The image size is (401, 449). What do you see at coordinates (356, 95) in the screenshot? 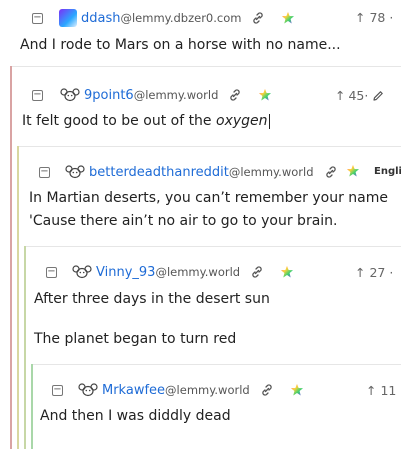
I see `vote-count-value: 45` at bounding box center [356, 95].